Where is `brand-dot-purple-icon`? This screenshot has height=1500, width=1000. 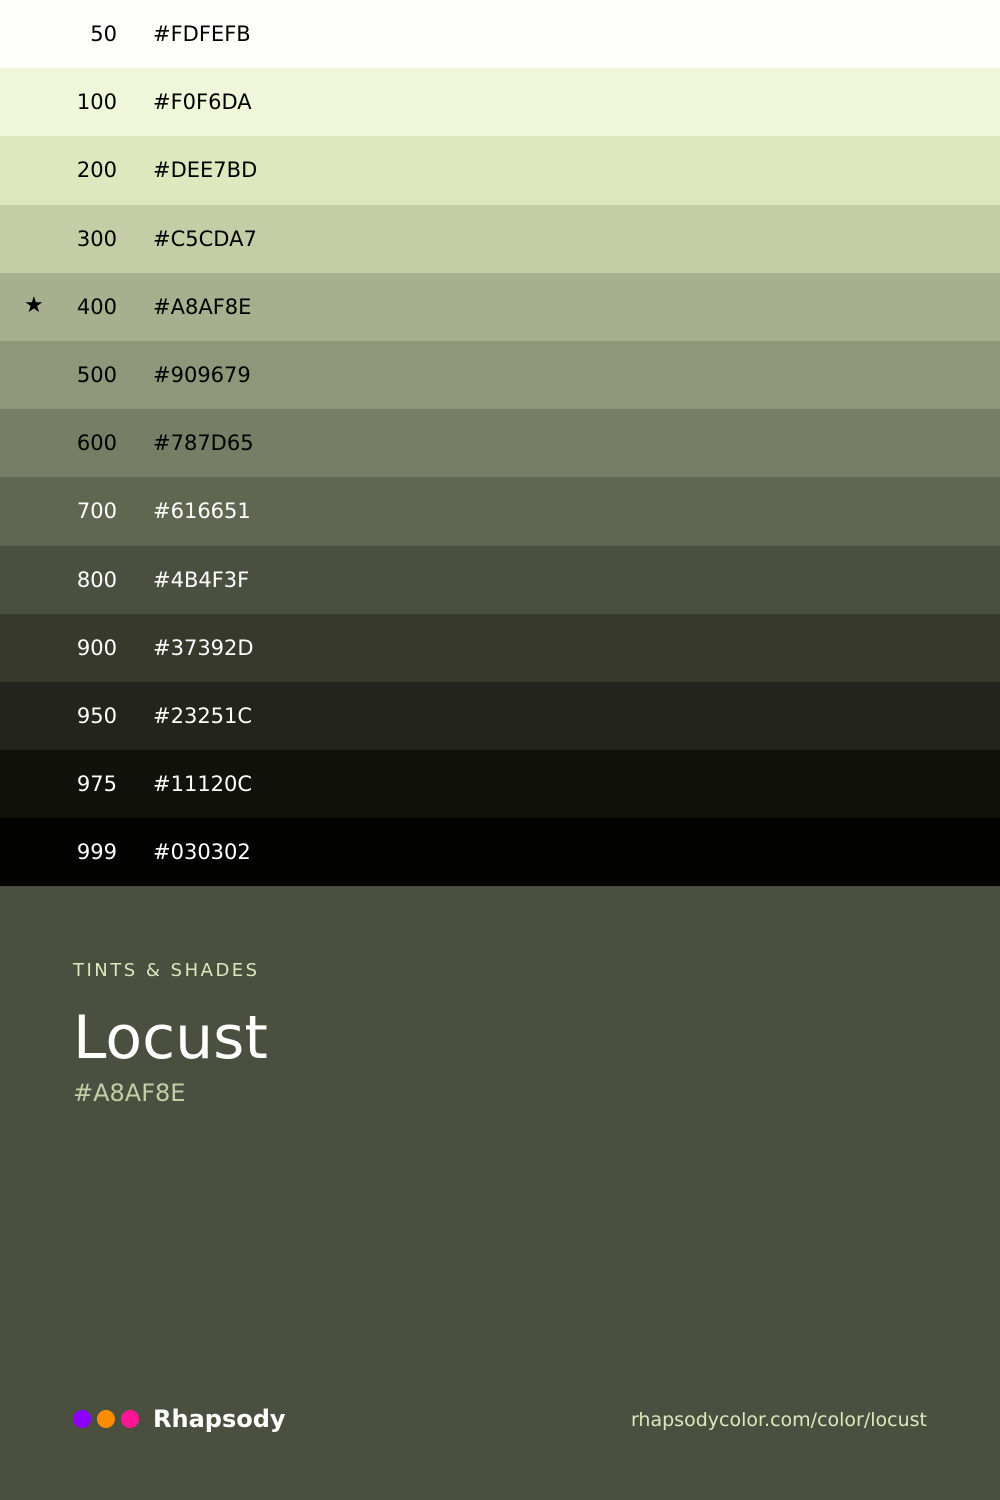
brand-dot-purple-icon is located at coordinates (82, 1419).